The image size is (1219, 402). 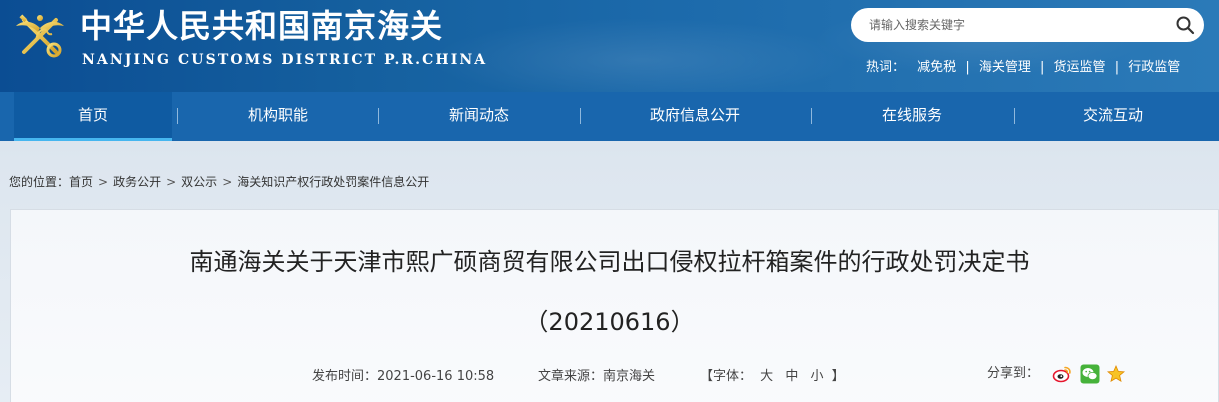 What do you see at coordinates (285, 60) in the screenshot?
I see `site-title-english: NANJING CUSTOMS DISTRICT P.R.CHINA` at bounding box center [285, 60].